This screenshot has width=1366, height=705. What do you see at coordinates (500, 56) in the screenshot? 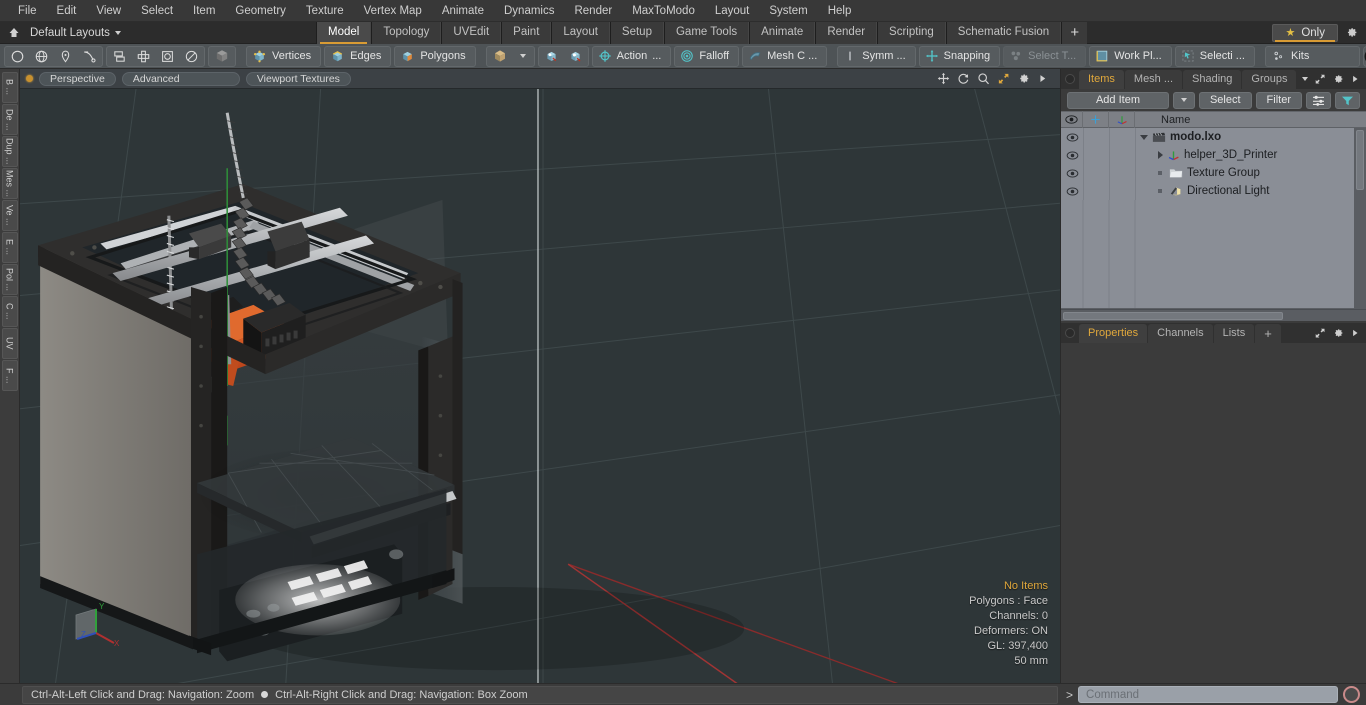
I see `material-cube-icon` at bounding box center [500, 56].